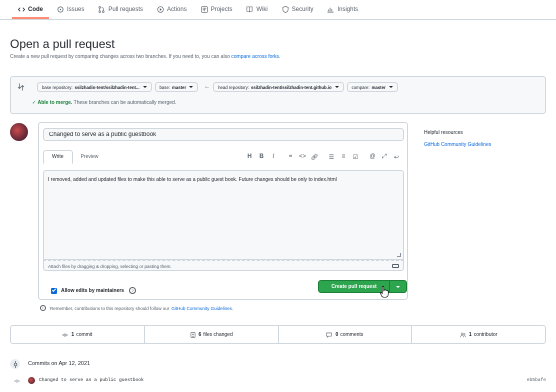 This screenshot has height=392, width=556. What do you see at coordinates (179, 87) in the screenshot?
I see `base-value: master` at bounding box center [179, 87].